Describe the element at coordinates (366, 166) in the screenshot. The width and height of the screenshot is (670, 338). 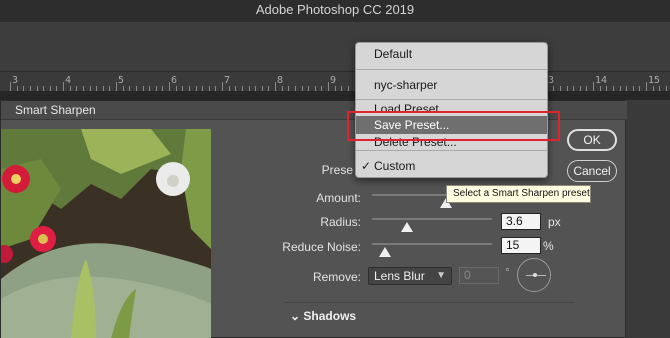
I see `checkmark-icon: ✓` at that location.